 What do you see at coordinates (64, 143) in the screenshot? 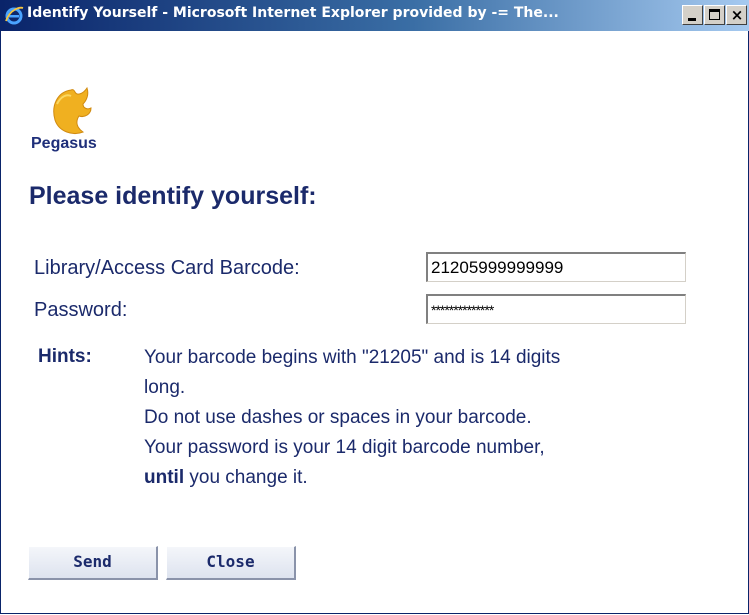
I see `logo-text: Pegasus` at bounding box center [64, 143].